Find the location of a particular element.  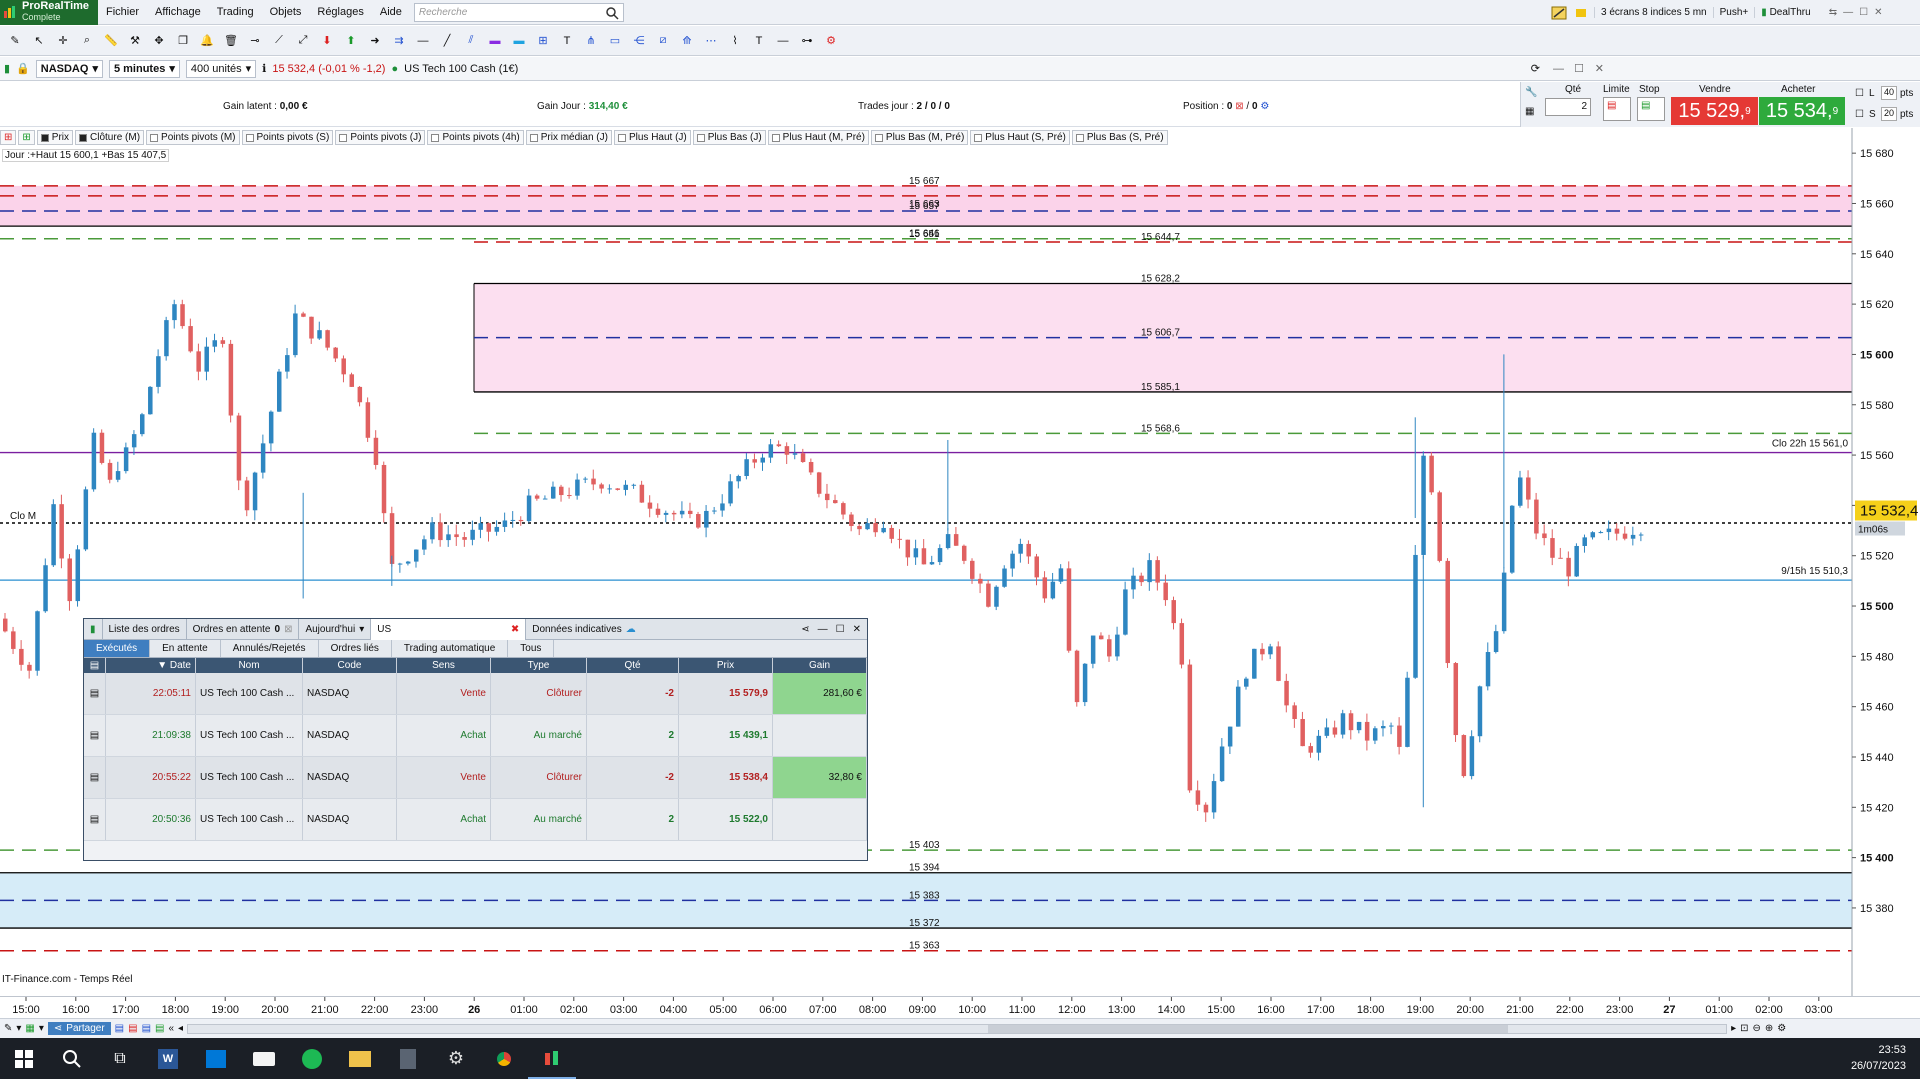

wrench-icon: 🔧 is located at coordinates (1531, 92).